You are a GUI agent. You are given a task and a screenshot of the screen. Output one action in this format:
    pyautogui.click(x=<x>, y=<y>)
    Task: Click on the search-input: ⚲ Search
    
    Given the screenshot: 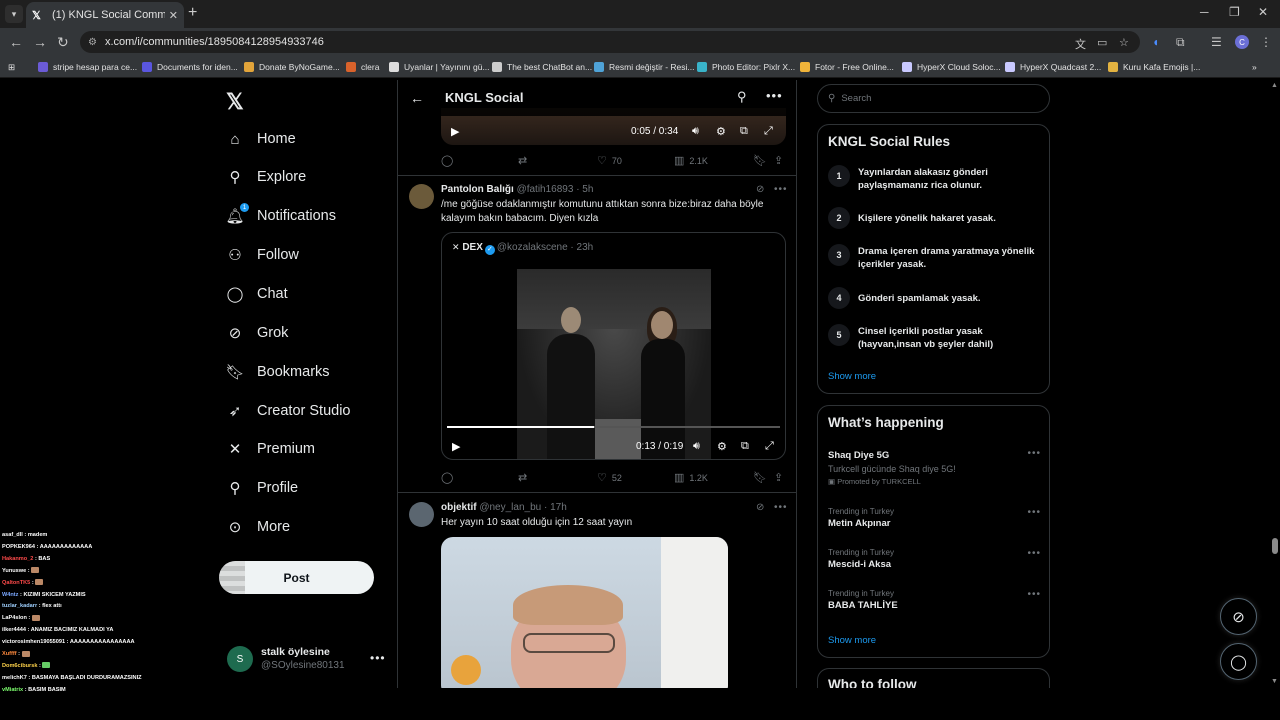 What is the action you would take?
    pyautogui.click(x=933, y=98)
    